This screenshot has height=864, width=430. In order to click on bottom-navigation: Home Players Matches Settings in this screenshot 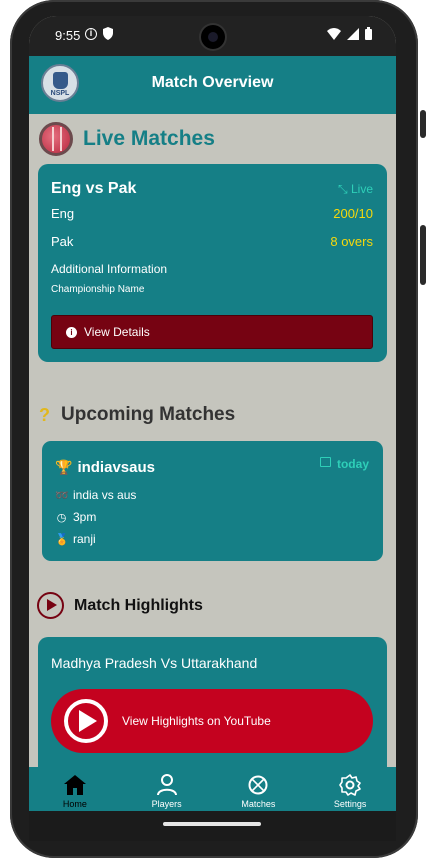, I will do `click(212, 789)`.